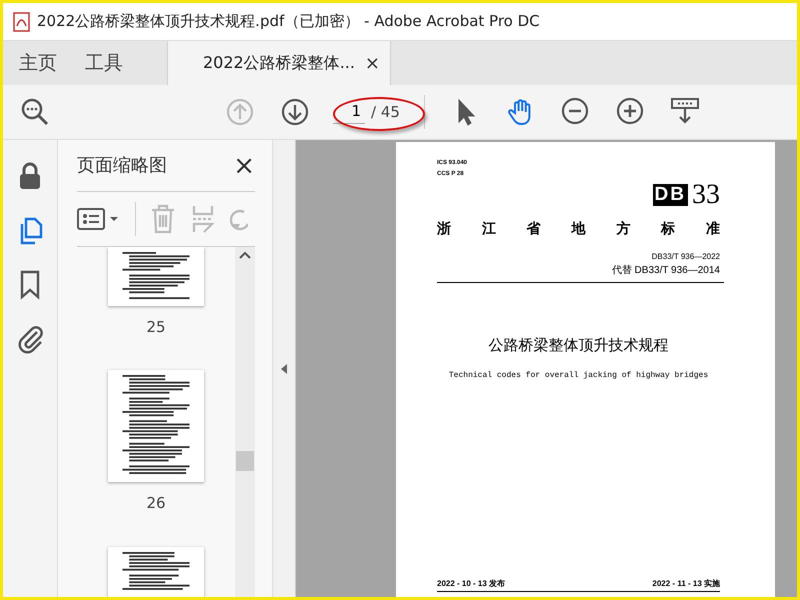 This screenshot has width=800, height=600. Describe the element at coordinates (295, 112) in the screenshot. I see `page-down-icon` at that location.